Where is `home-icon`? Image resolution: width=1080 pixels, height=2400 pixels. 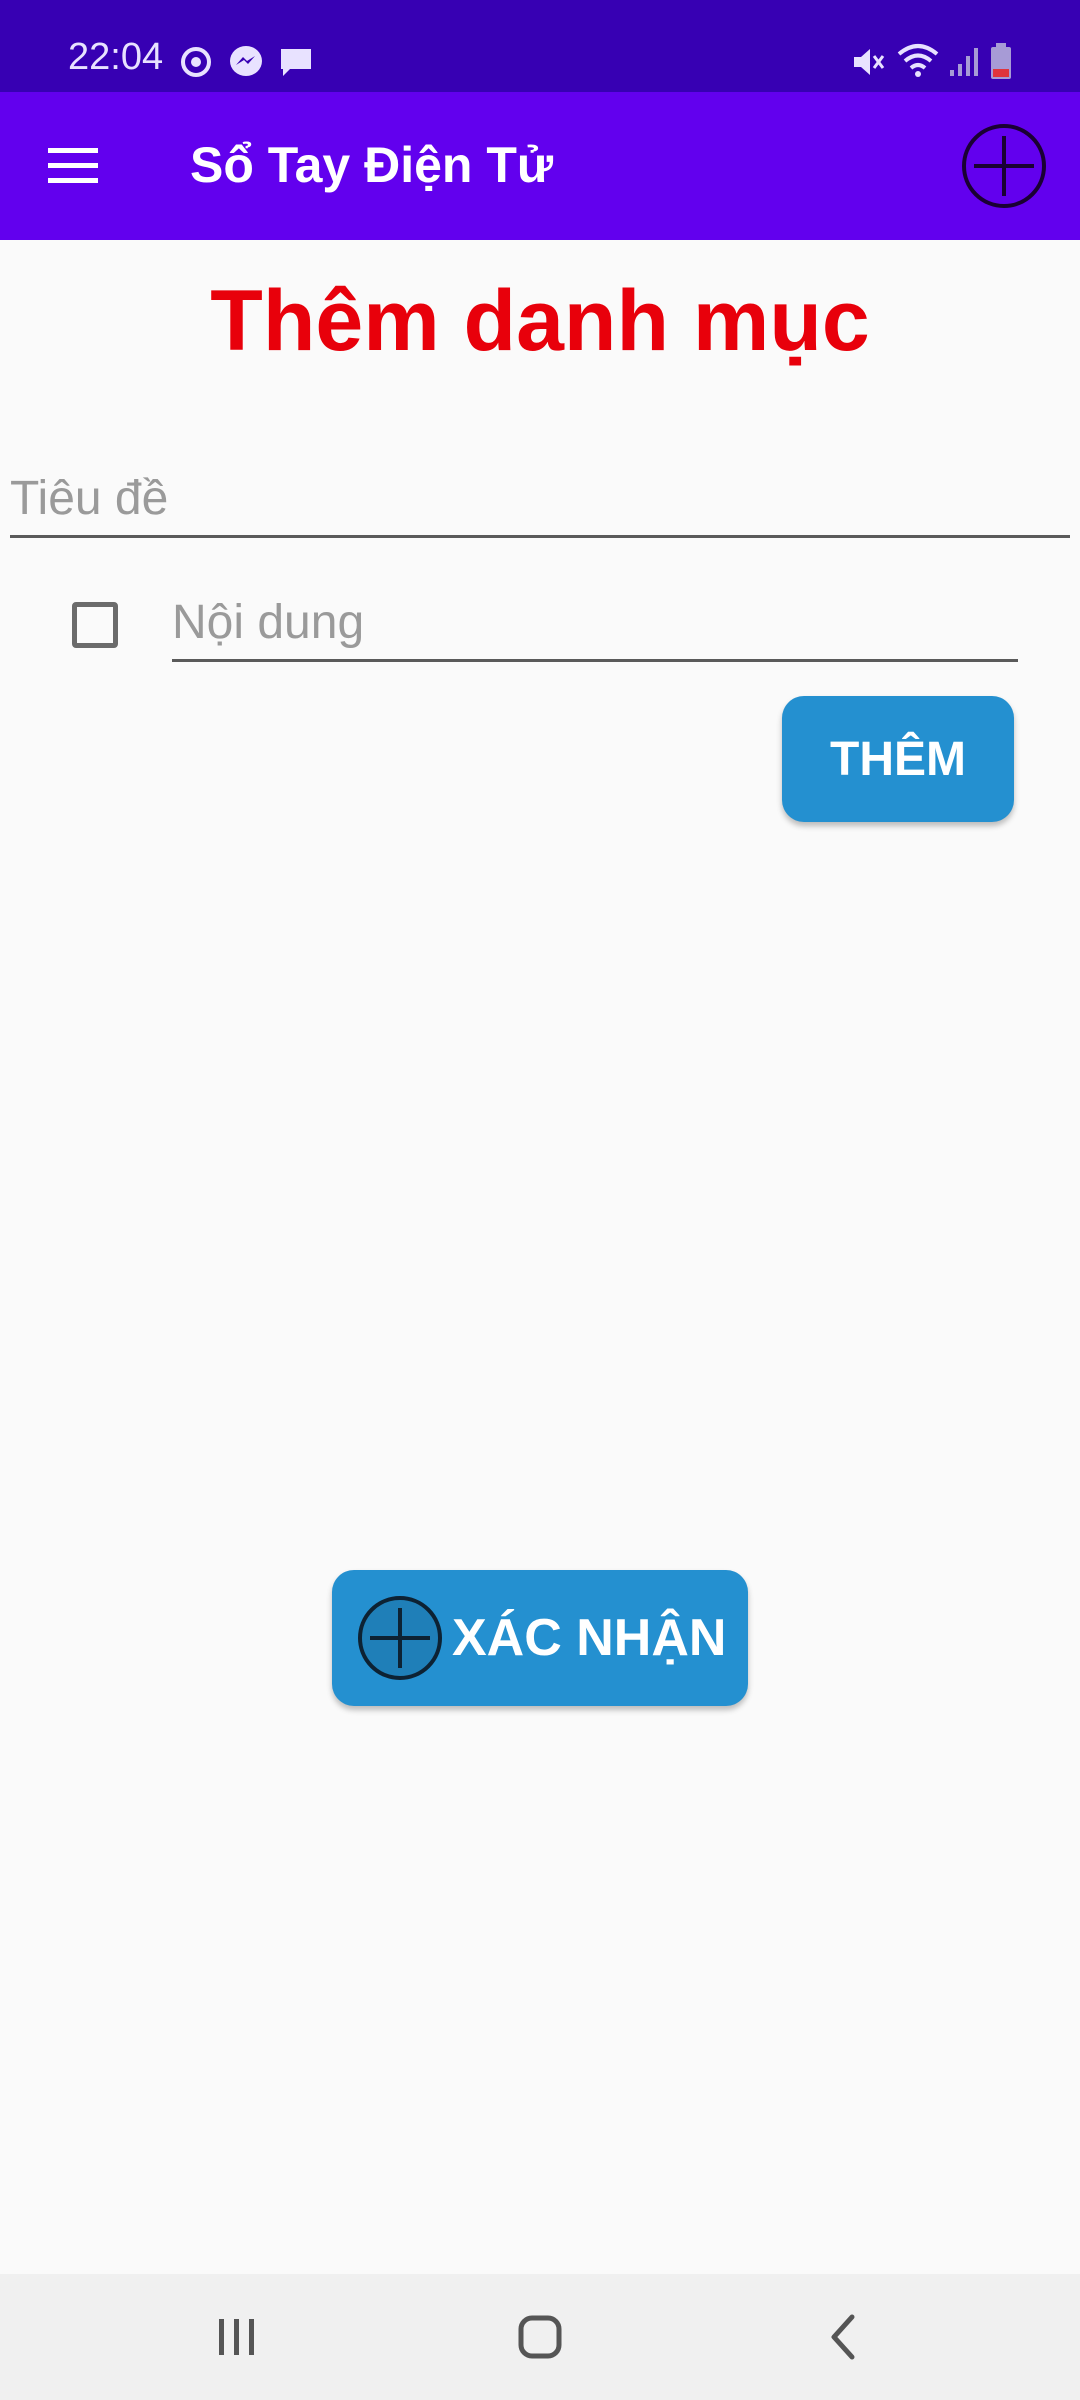
home-icon is located at coordinates (540, 2337).